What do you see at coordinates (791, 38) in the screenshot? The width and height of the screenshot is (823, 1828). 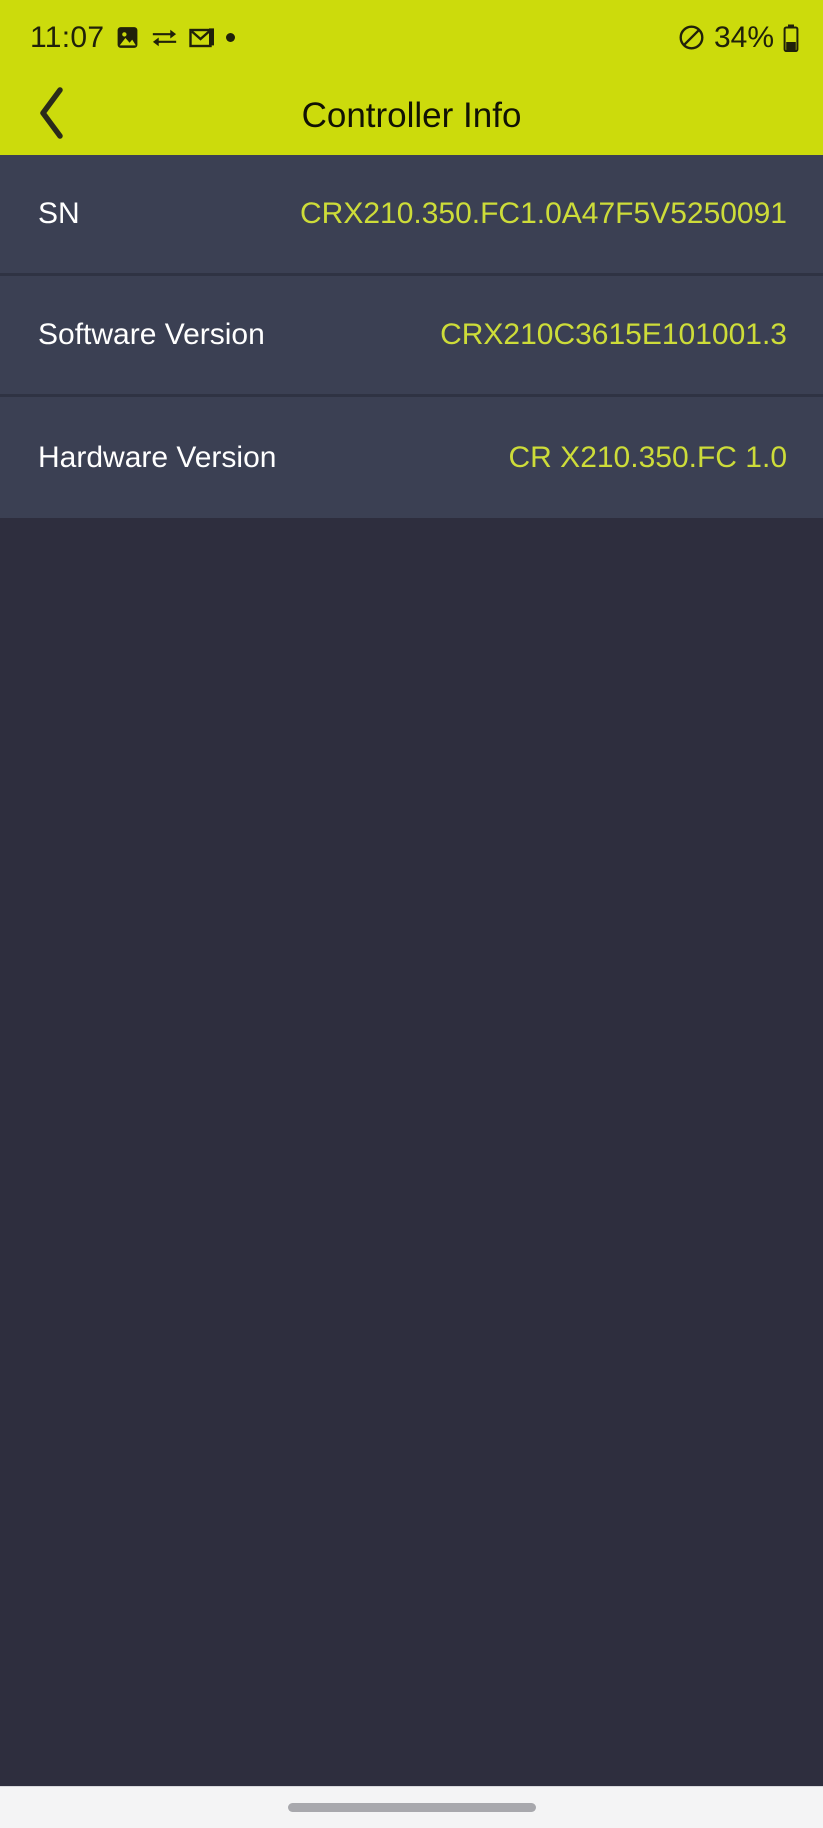 I see `battery-icon` at bounding box center [791, 38].